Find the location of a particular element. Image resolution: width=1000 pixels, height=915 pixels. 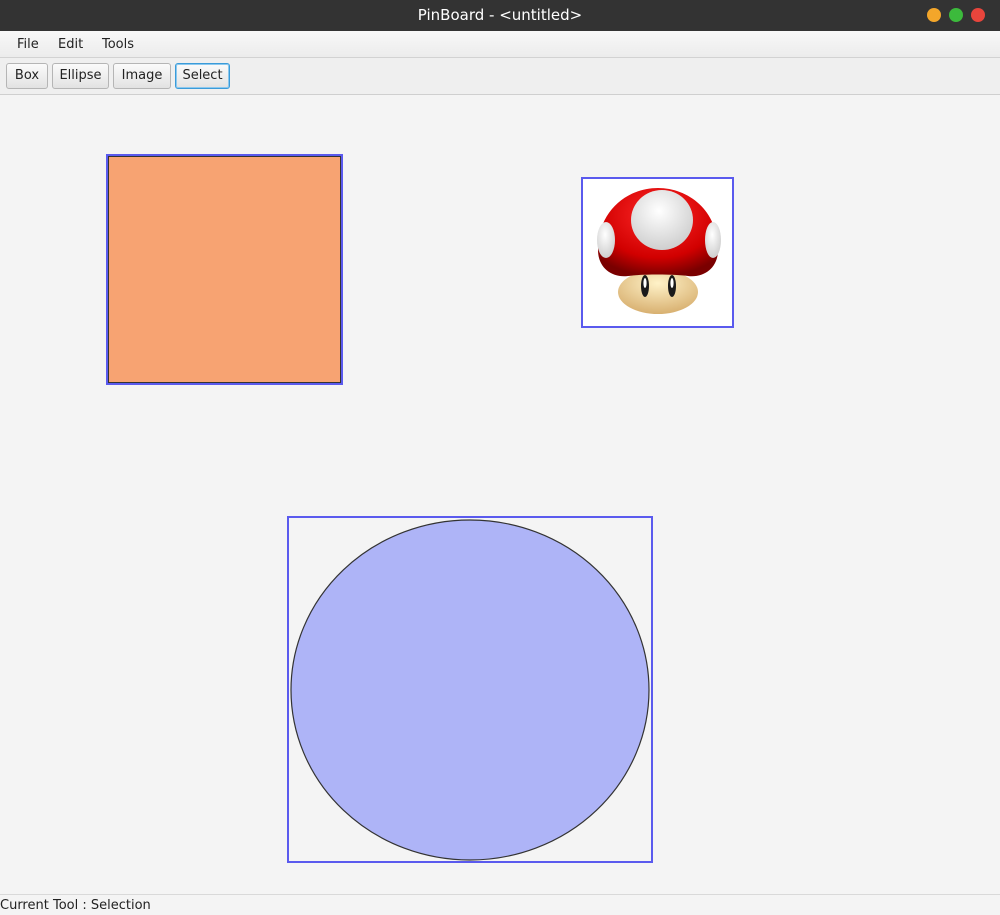

status-text: Current Tool : Selection is located at coordinates (75, 905).